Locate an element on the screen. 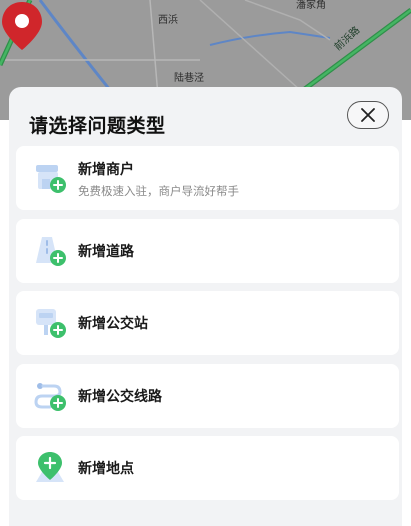 The height and width of the screenshot is (526, 411). option-add-bus-stop: 新增公交站 is located at coordinates (207, 323).